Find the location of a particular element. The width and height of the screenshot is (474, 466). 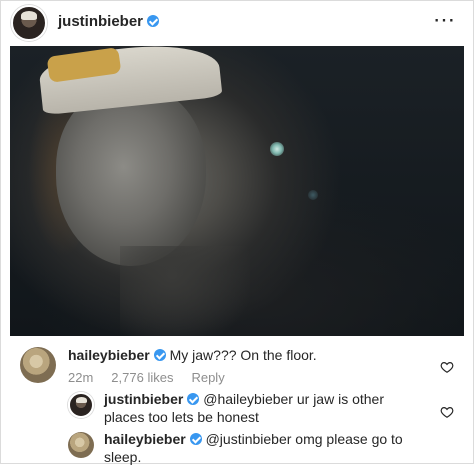

video-light-spot-dim is located at coordinates (313, 195).